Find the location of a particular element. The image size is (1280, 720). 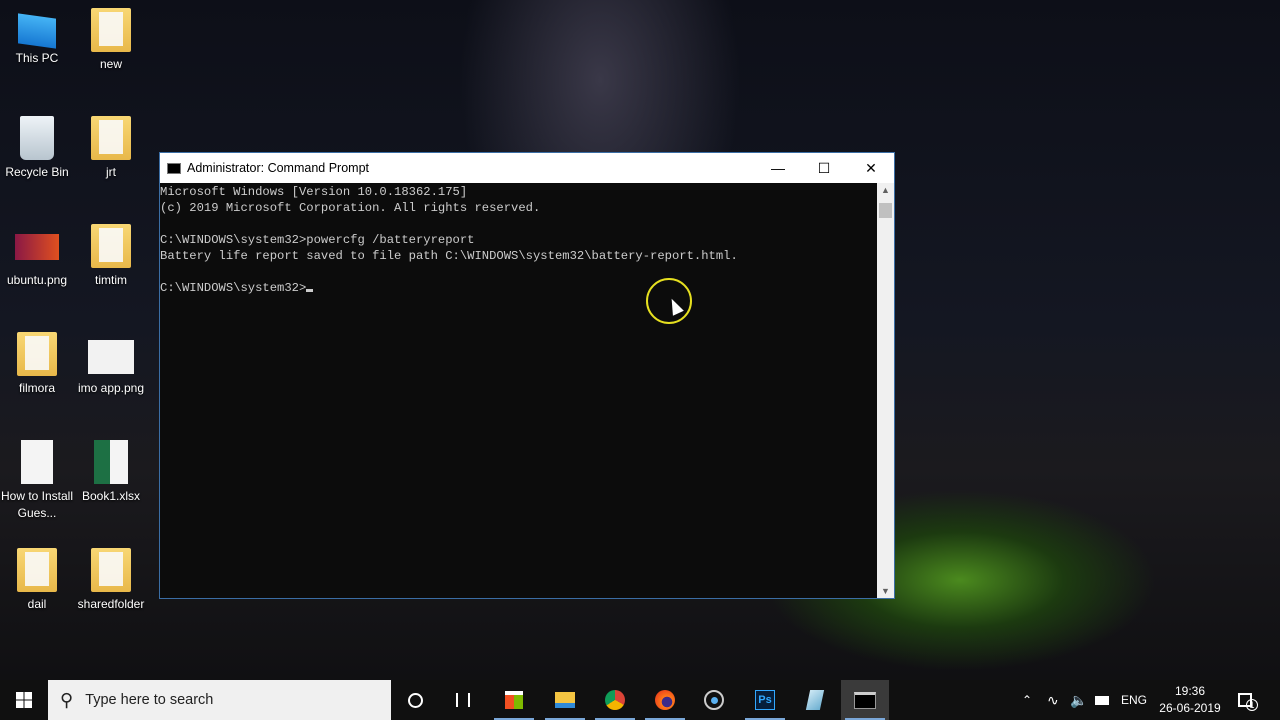

desktop-icon-label: ubuntu.png is located at coordinates (37, 280).